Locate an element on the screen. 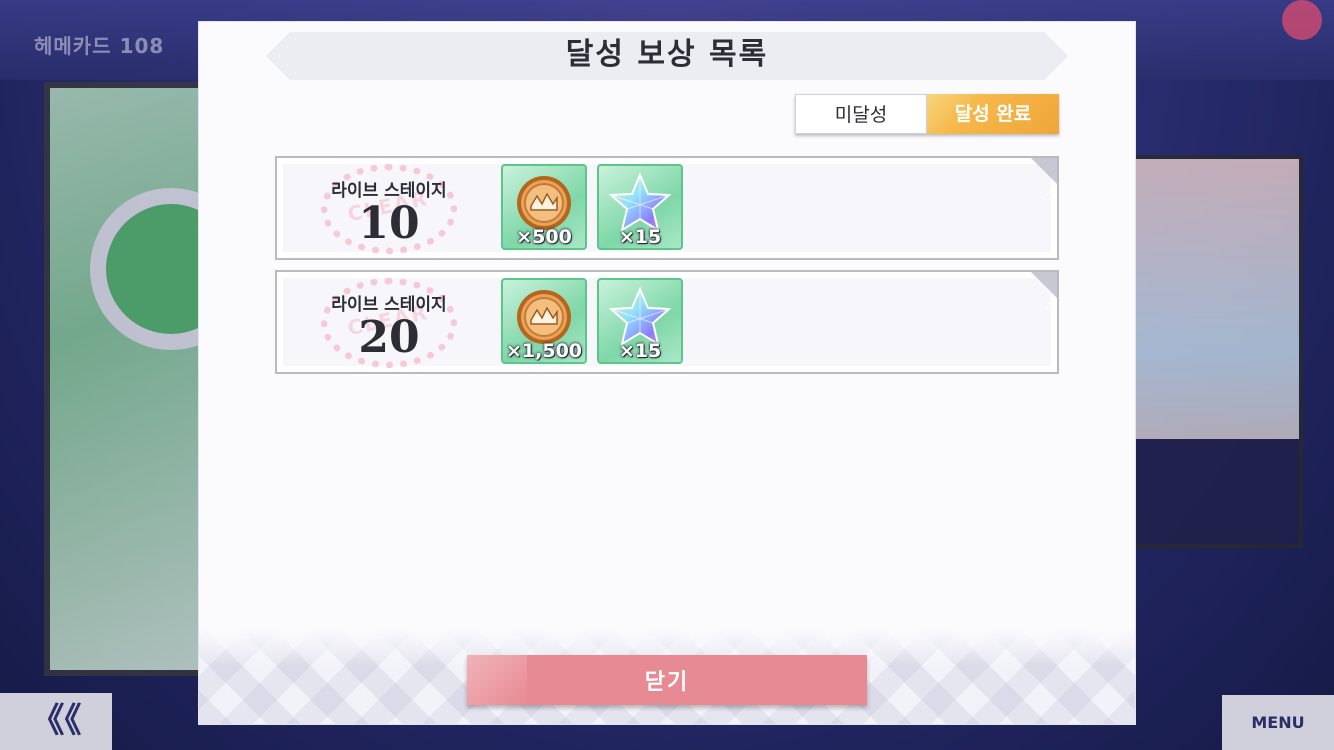  stage-number: 20 is located at coordinates (389, 337).